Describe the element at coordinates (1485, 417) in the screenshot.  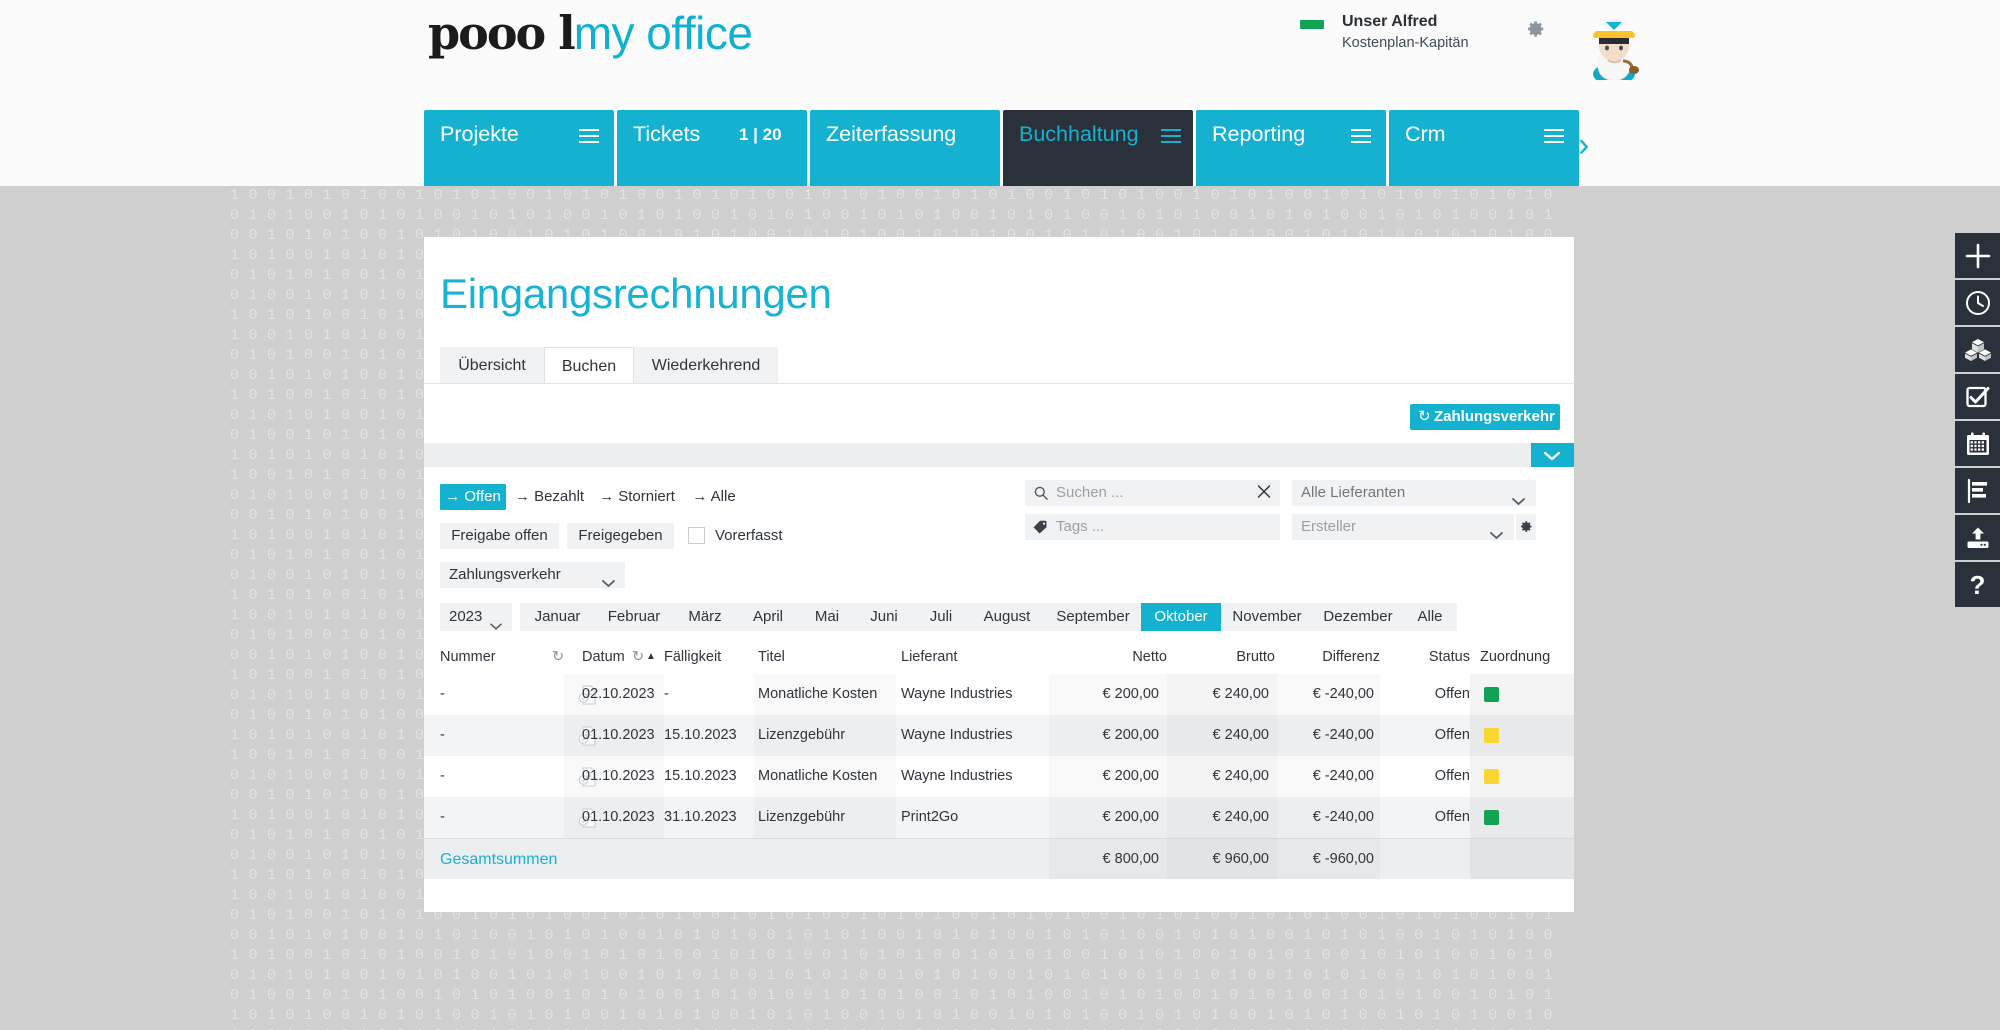
I see `payment-traffic-button: ↻ Zahlungsverkehr` at that location.